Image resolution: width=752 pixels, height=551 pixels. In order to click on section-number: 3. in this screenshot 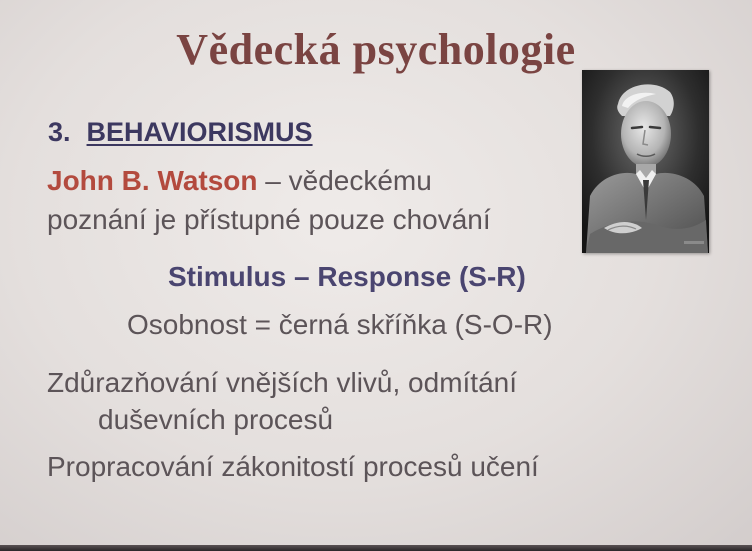, I will do `click(59, 132)`.